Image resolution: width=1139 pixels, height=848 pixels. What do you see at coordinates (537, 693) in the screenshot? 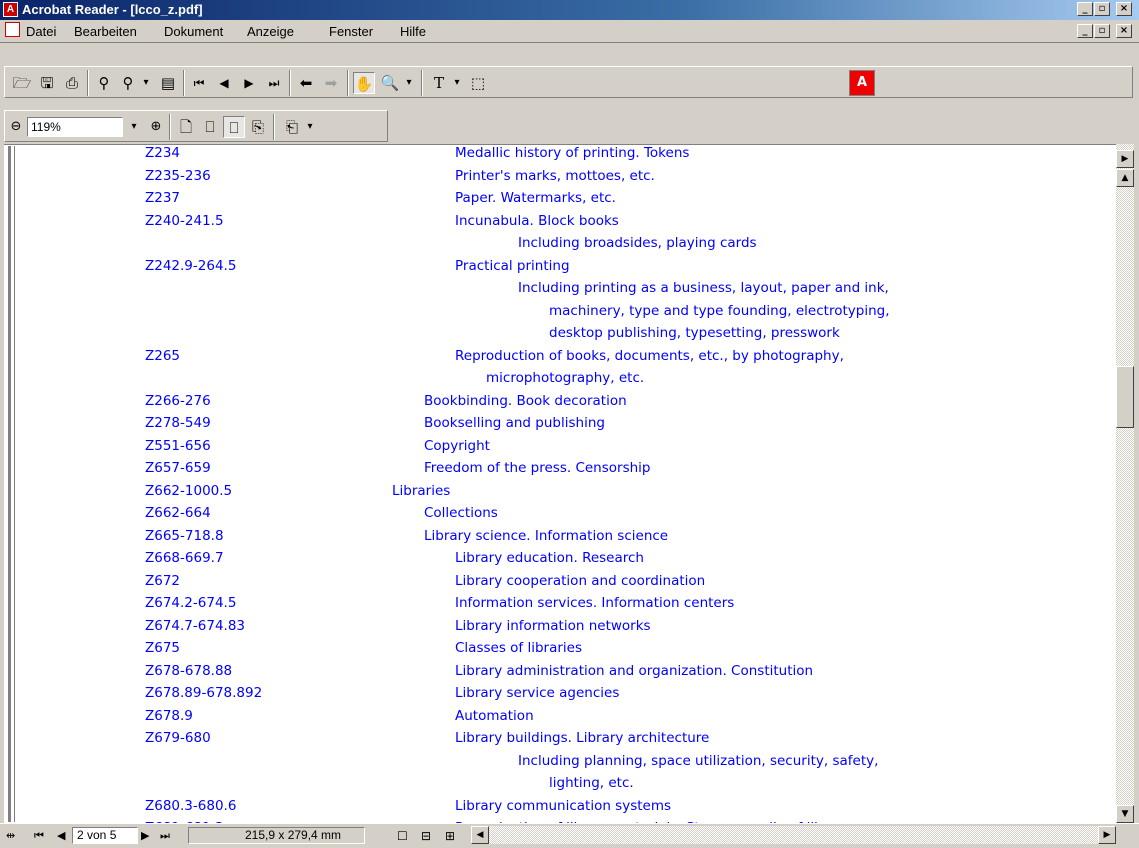
I see `class-description: Library service agencies` at bounding box center [537, 693].